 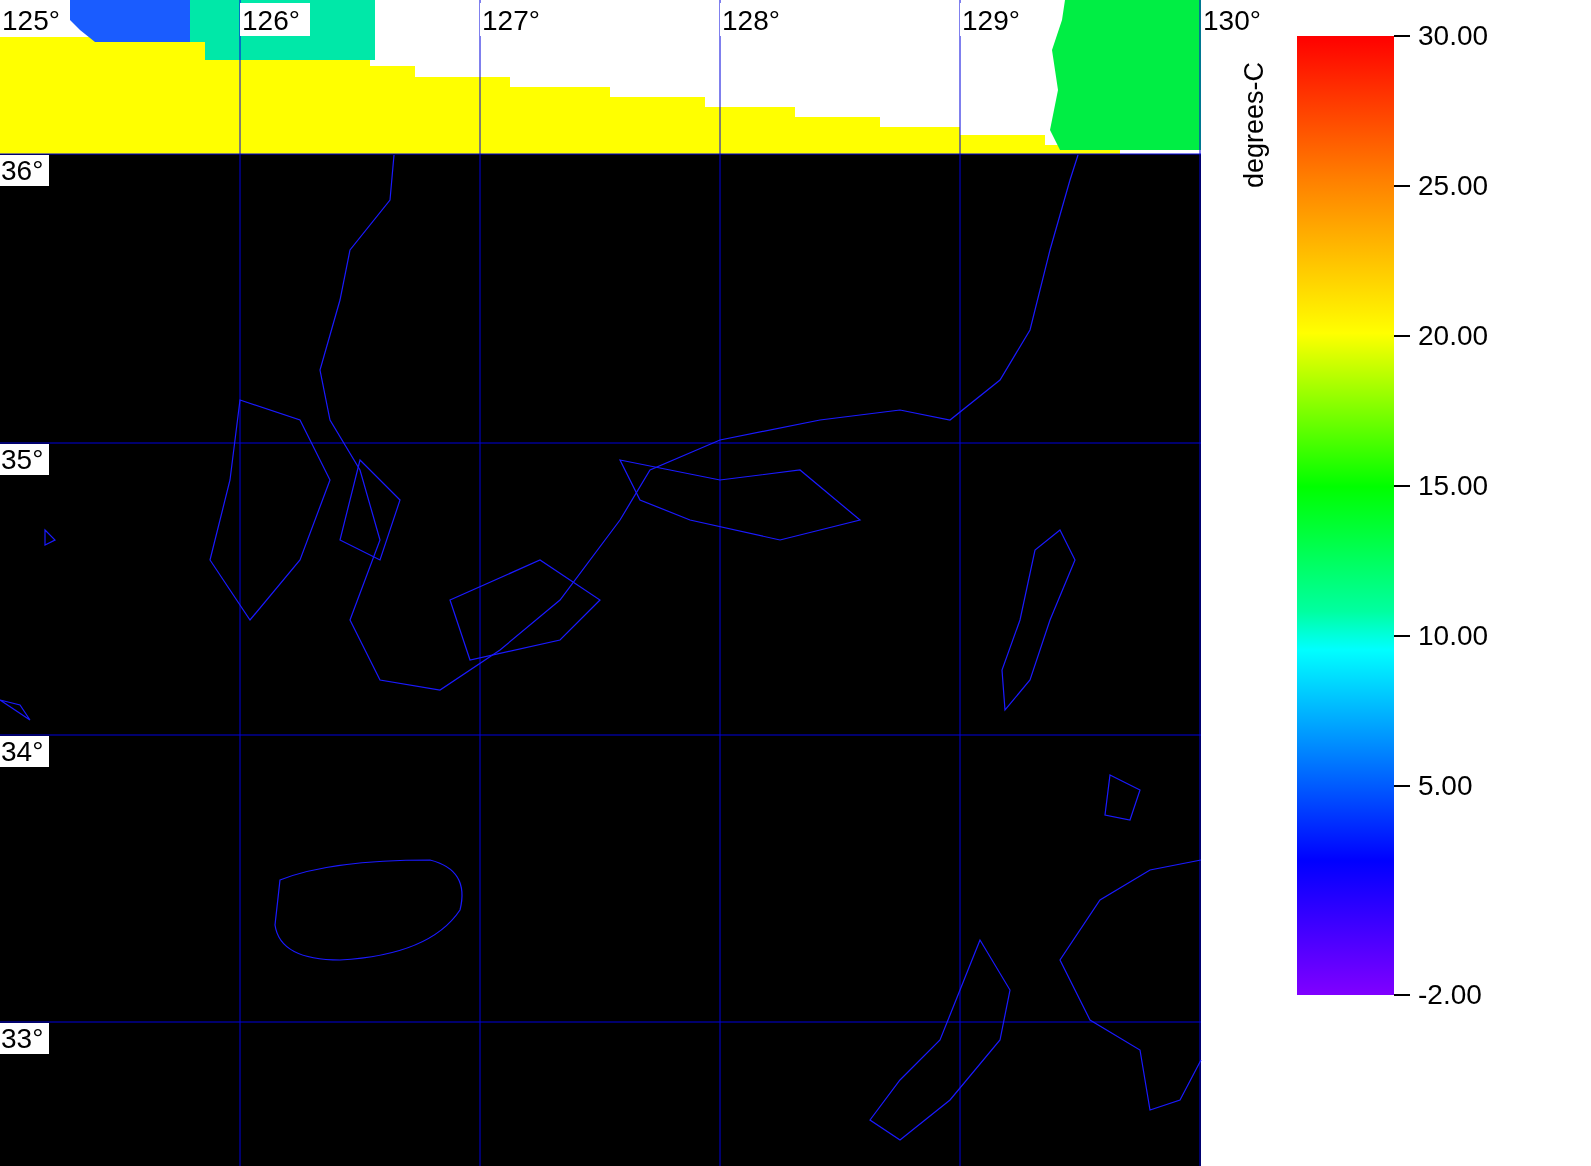 What do you see at coordinates (1254, 124) in the screenshot?
I see `colorbar-title: degrees-C` at bounding box center [1254, 124].